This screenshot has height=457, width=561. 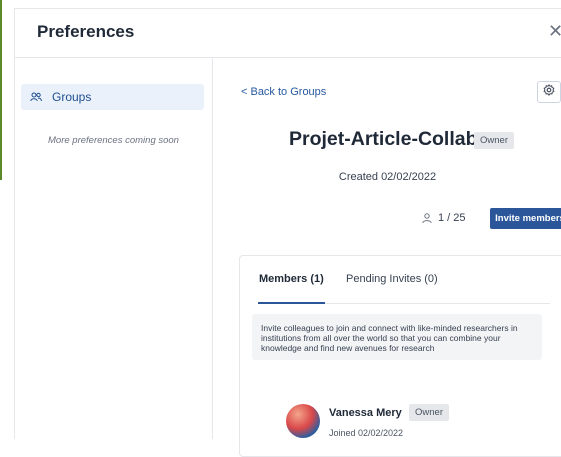 What do you see at coordinates (429, 412) in the screenshot?
I see `member-role-badge: Owner` at bounding box center [429, 412].